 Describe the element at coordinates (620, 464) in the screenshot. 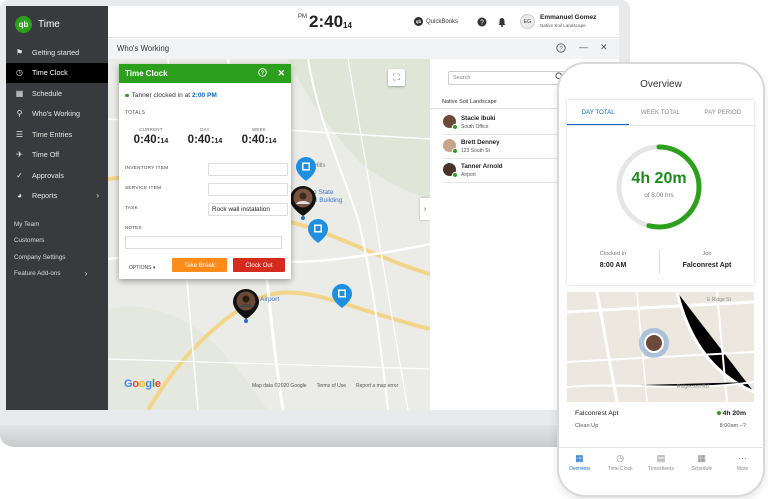

I see `nav-time-clock: ◷ Time Clock` at that location.